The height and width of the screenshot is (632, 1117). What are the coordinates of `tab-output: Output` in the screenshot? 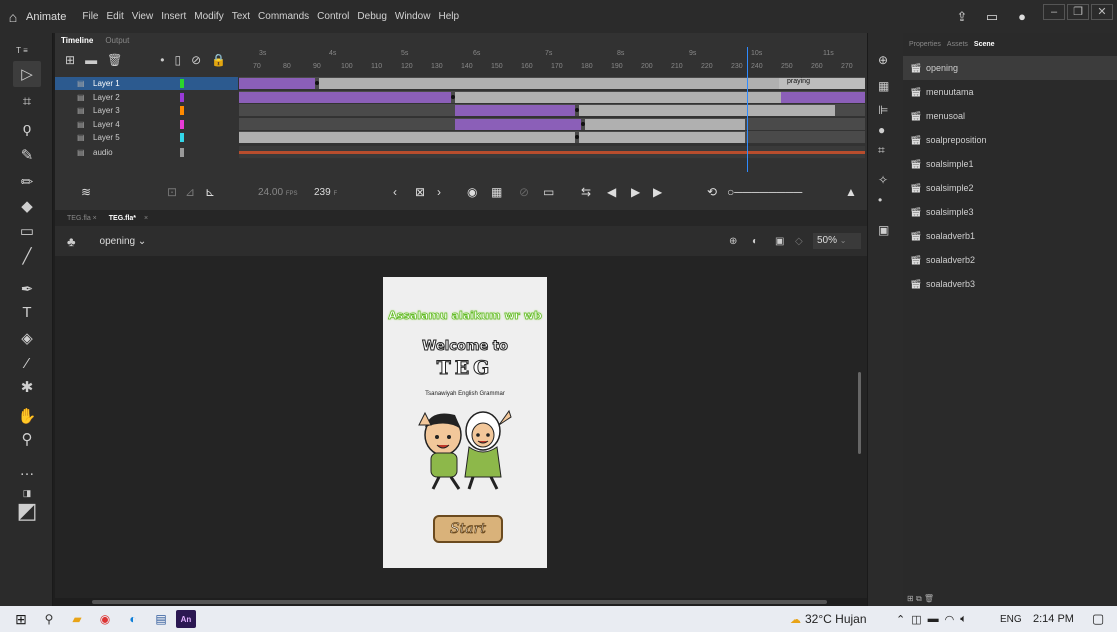 It's located at (117, 40).